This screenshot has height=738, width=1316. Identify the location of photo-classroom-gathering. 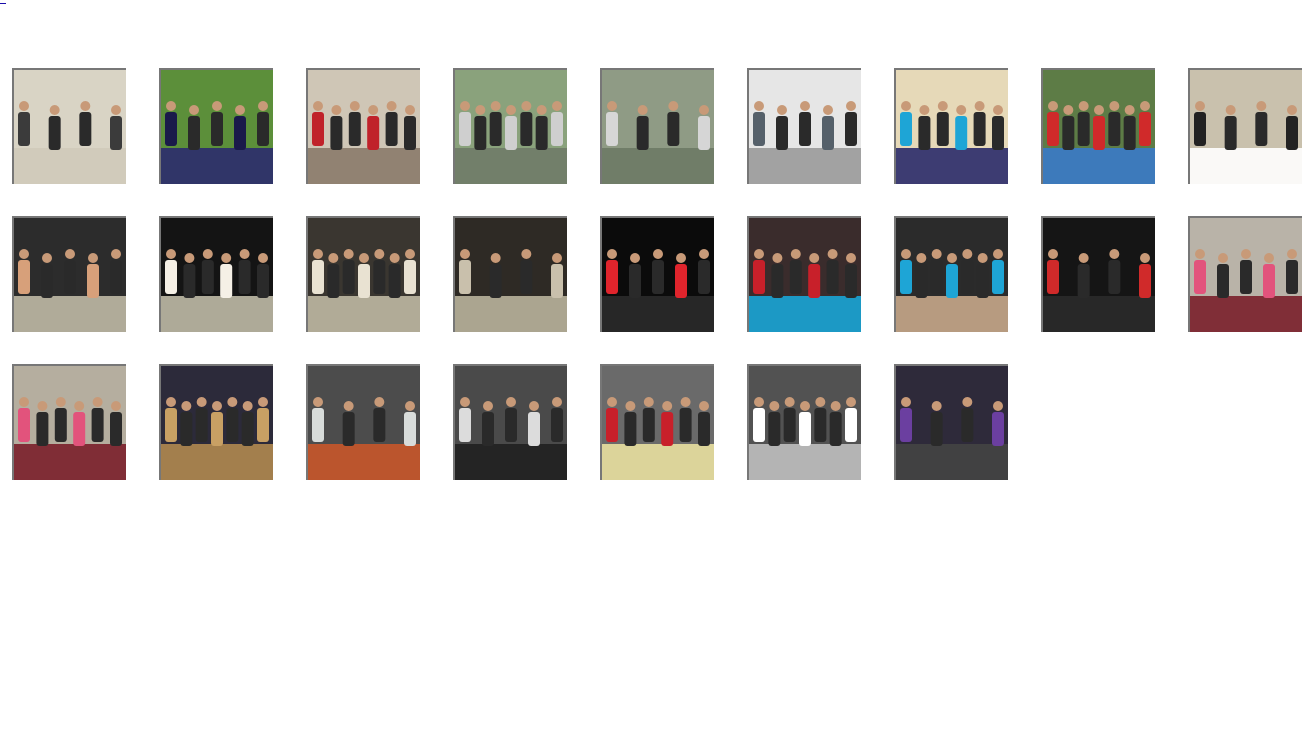
(69, 126).